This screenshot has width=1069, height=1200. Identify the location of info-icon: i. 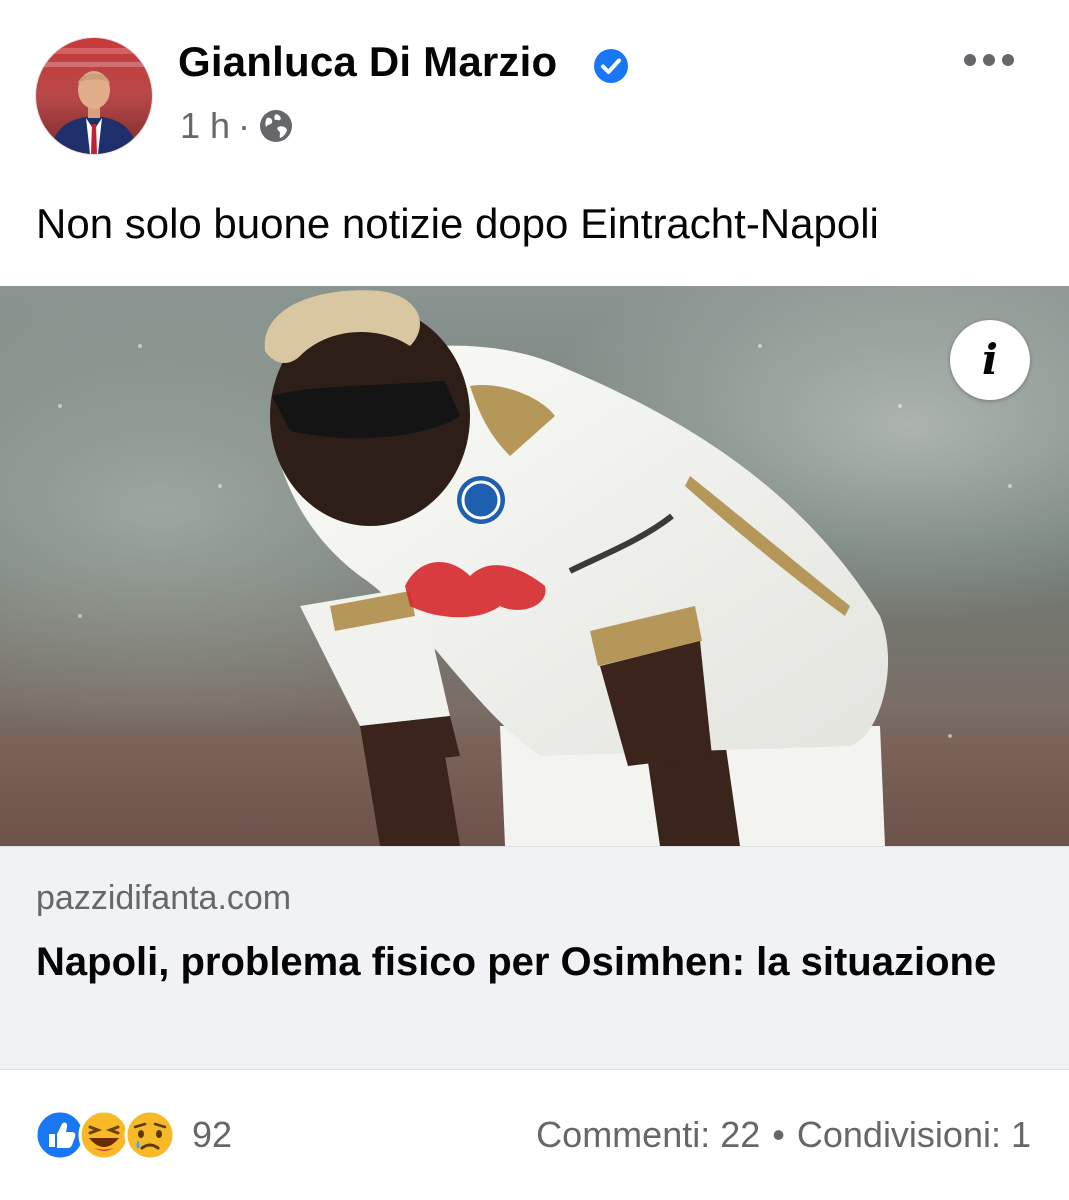
(990, 359).